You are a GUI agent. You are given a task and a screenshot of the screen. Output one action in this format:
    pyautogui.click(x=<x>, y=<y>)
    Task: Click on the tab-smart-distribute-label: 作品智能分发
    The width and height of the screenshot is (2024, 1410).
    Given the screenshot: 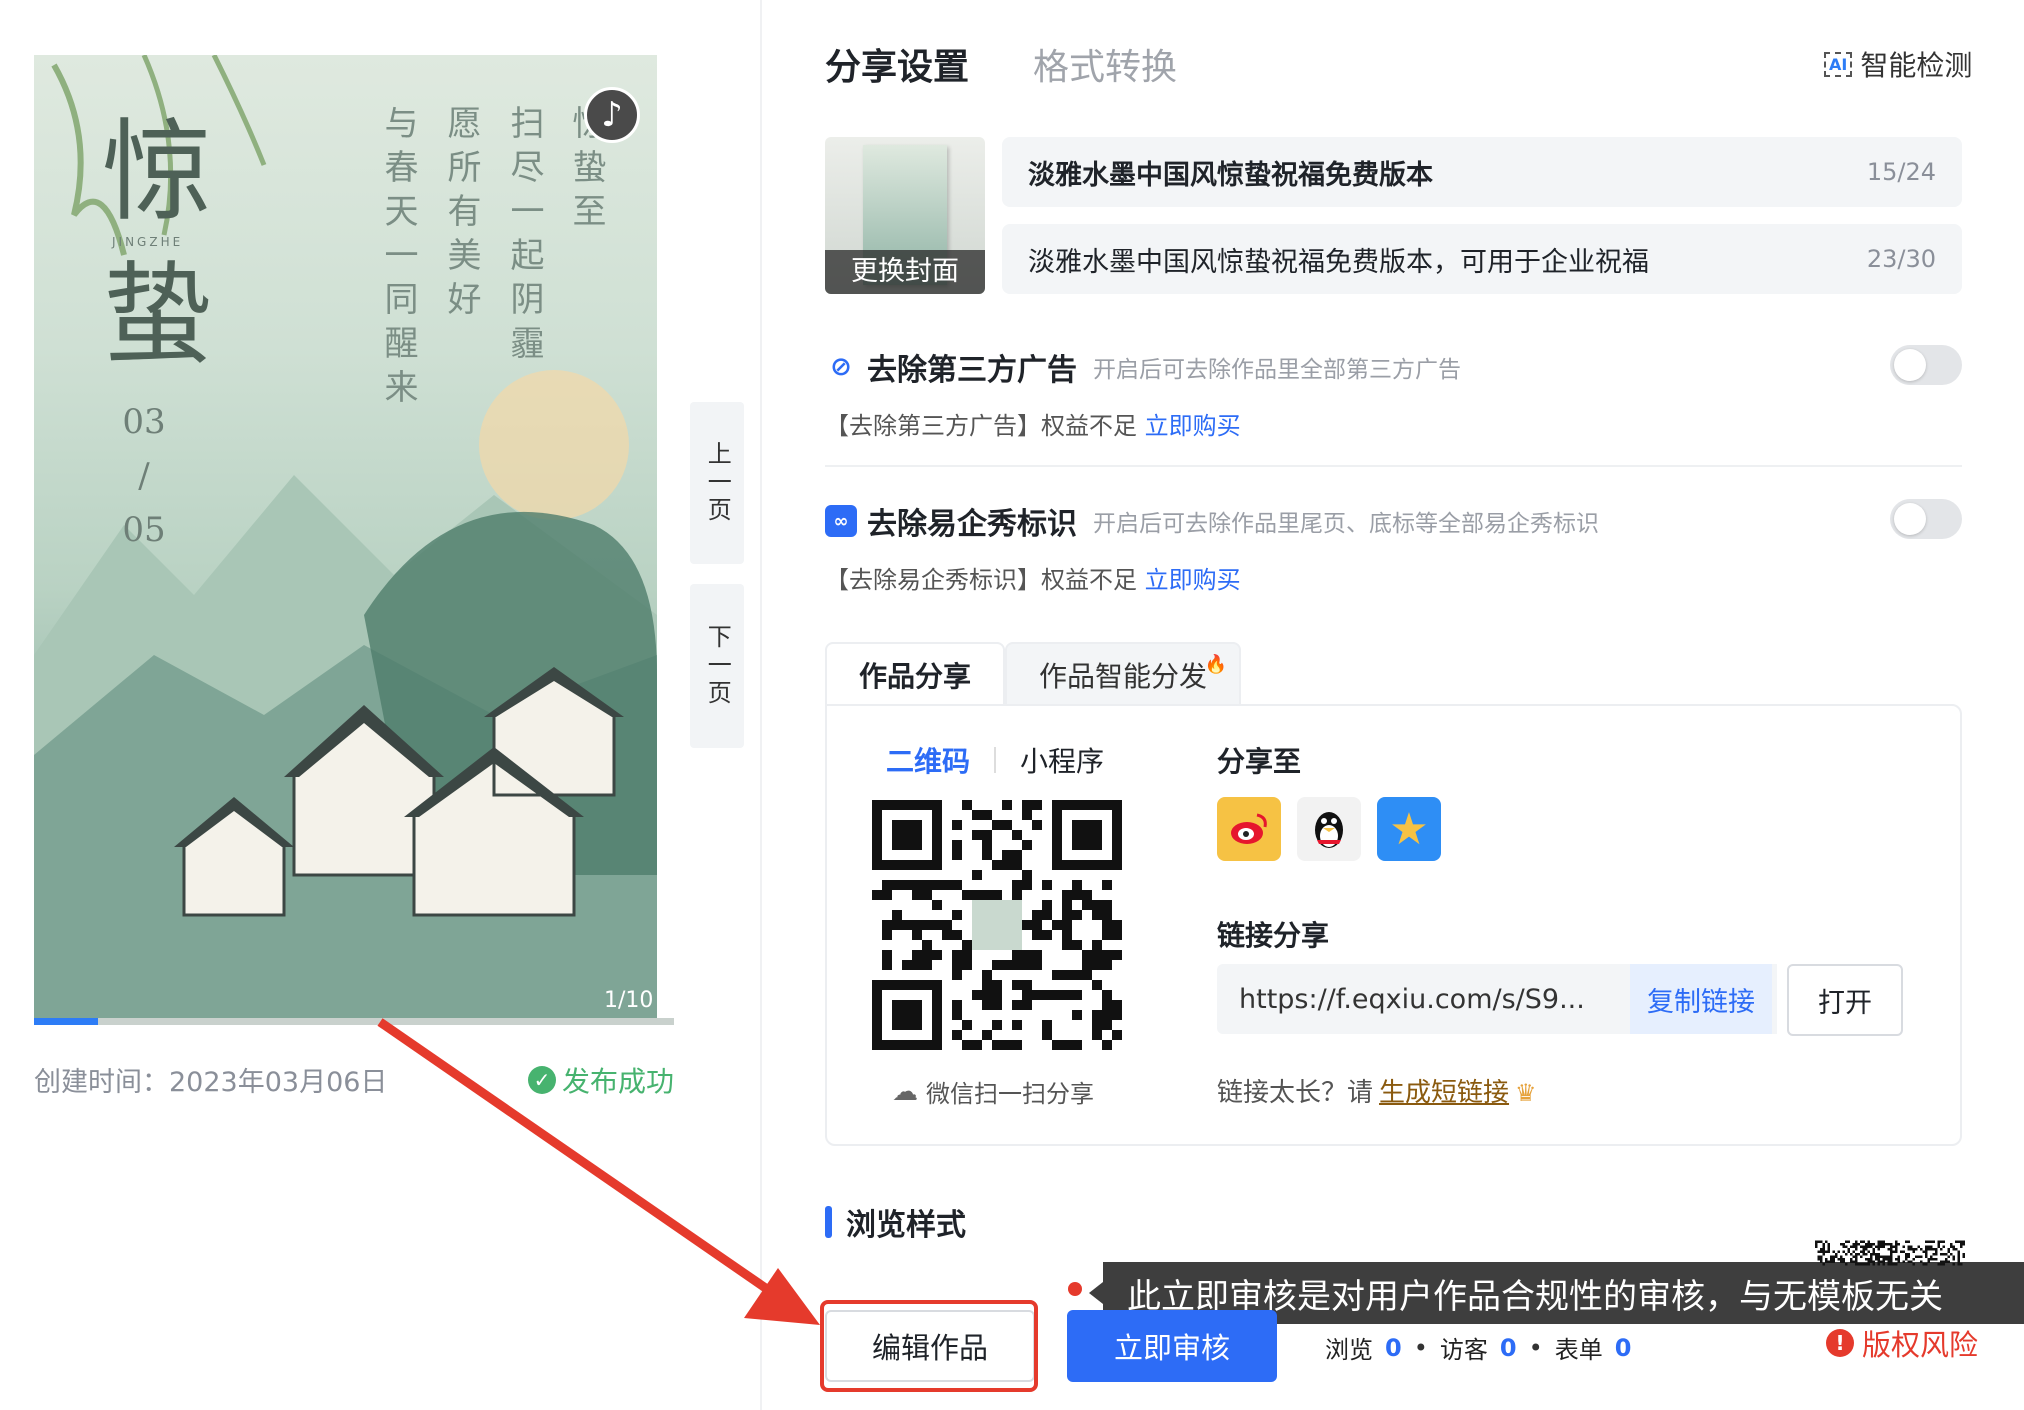 What is the action you would take?
    pyautogui.click(x=1123, y=676)
    